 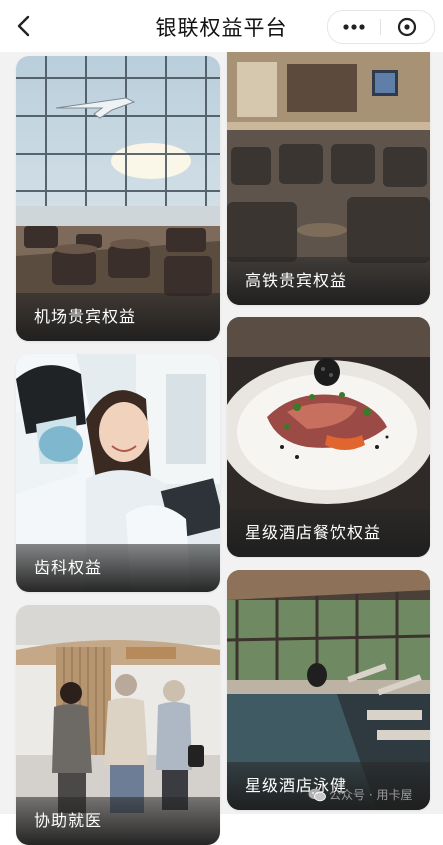 I want to click on benefit-card-dental: 齿科权益, so click(x=118, y=473).